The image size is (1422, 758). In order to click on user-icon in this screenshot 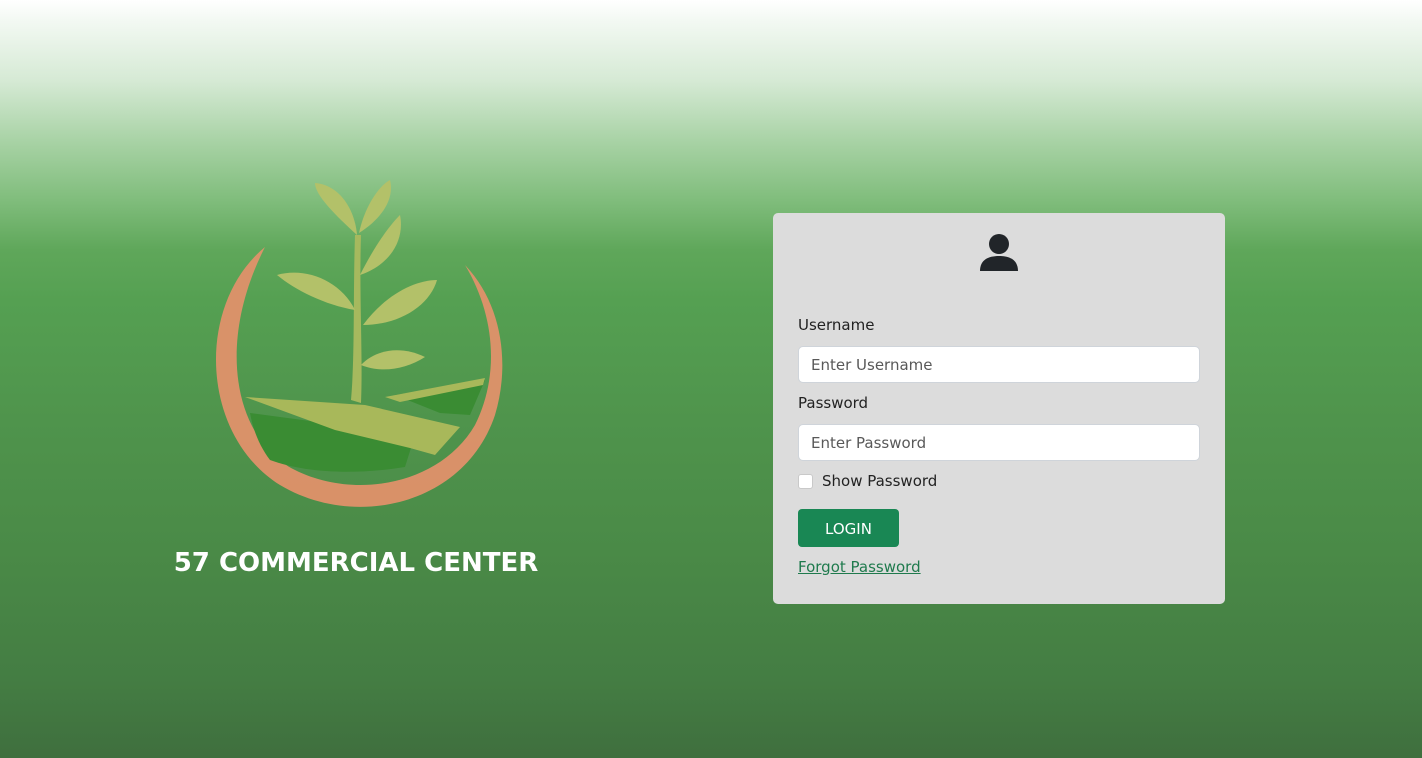, I will do `click(999, 252)`.